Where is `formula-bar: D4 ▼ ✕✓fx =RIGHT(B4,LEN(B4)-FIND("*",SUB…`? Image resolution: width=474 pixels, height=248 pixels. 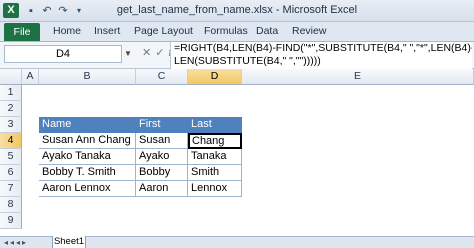
formula-bar: D4 ▼ ✕✓fx =RIGHT(B4,LEN(B4)-FIND("*",SUB… is located at coordinates (237, 55).